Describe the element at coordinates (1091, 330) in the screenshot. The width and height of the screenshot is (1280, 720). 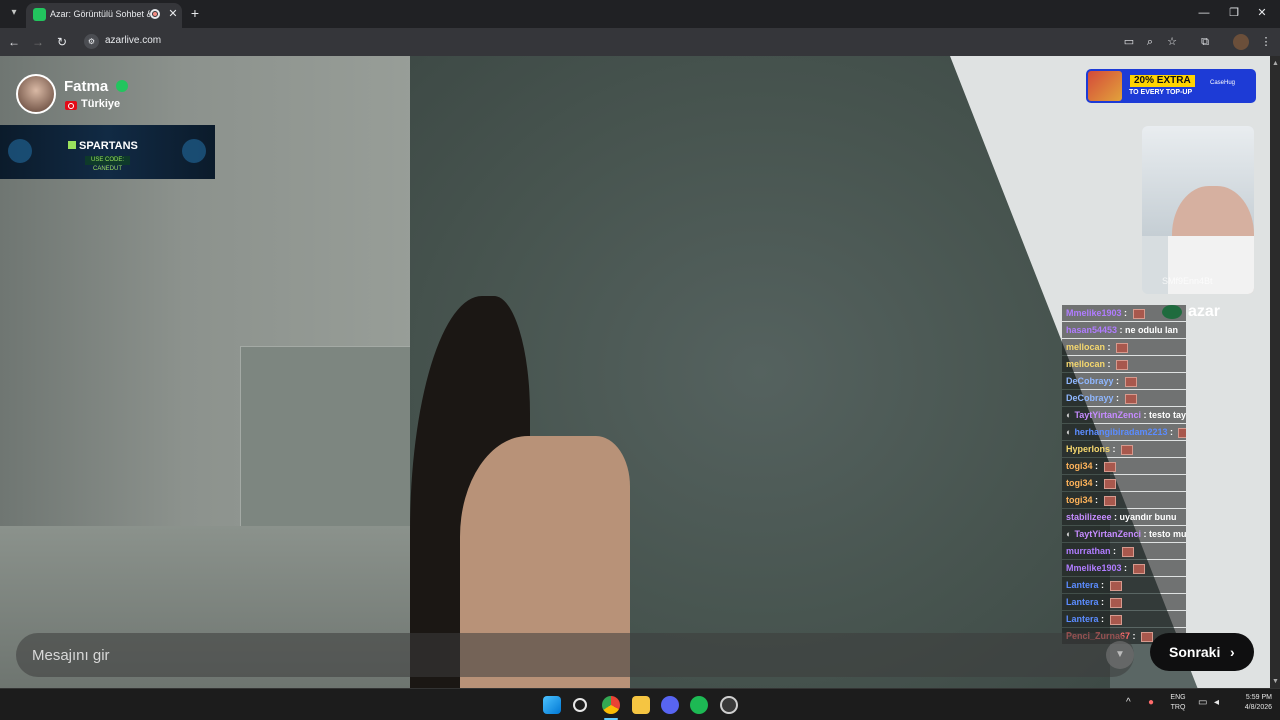
I see `chat-username: hasan54453` at that location.